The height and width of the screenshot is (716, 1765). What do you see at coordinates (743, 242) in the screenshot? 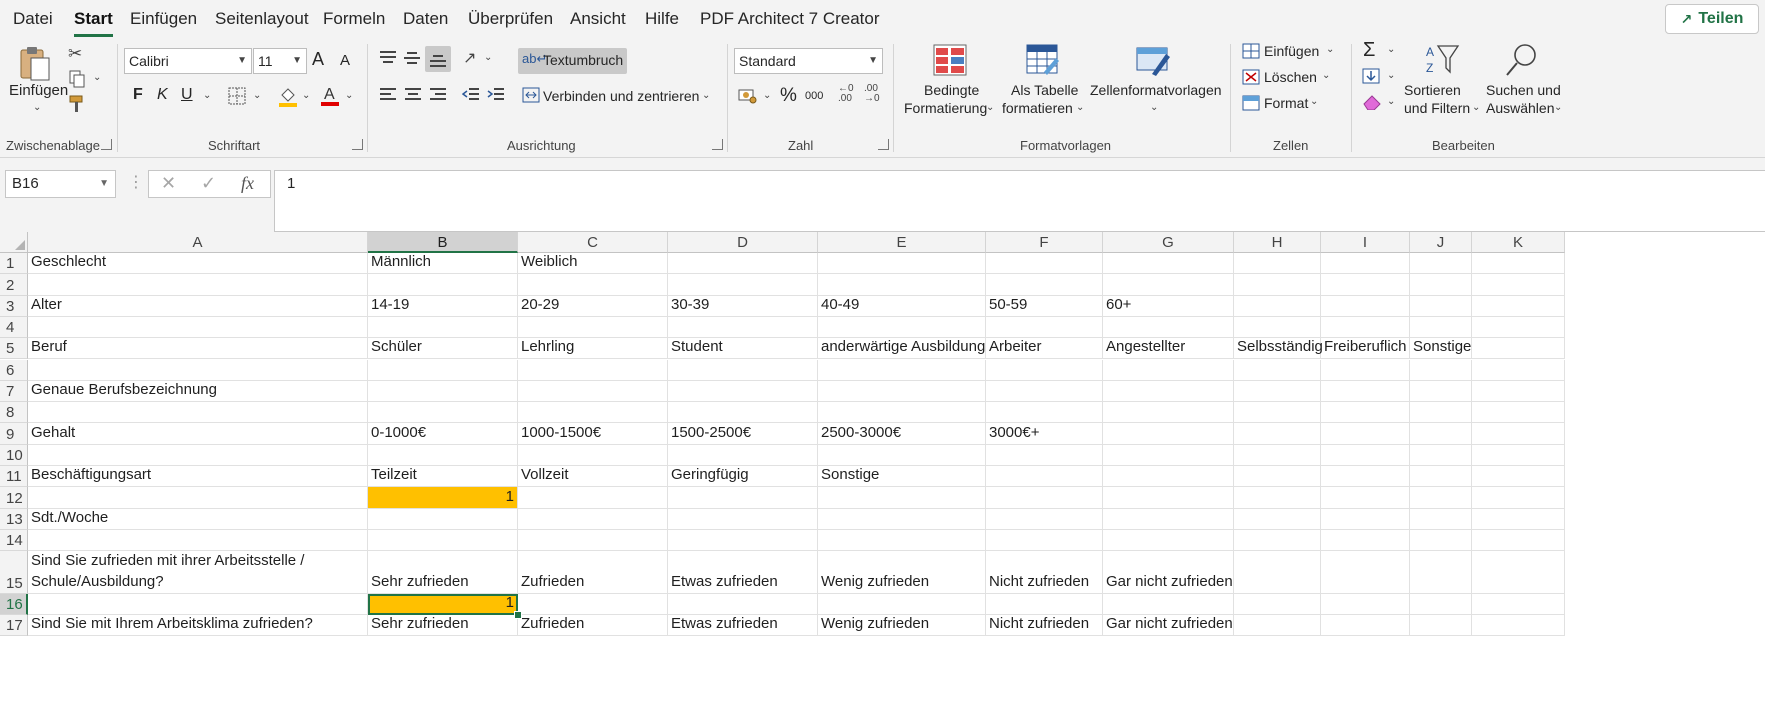
I see `column-header-d: D` at bounding box center [743, 242].